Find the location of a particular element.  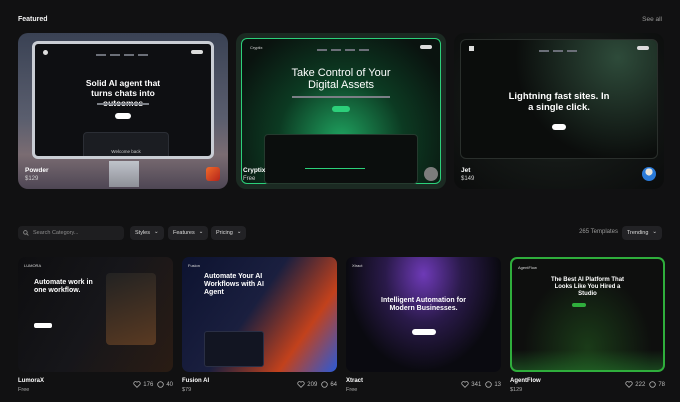

featured-label: Cryptix Free is located at coordinates (254, 174).